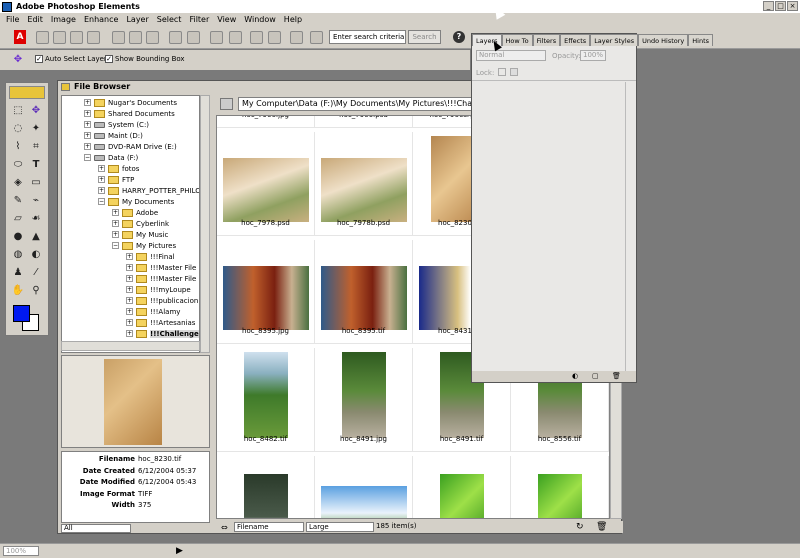  I want to click on quick-fix-icon, so click(296, 37).